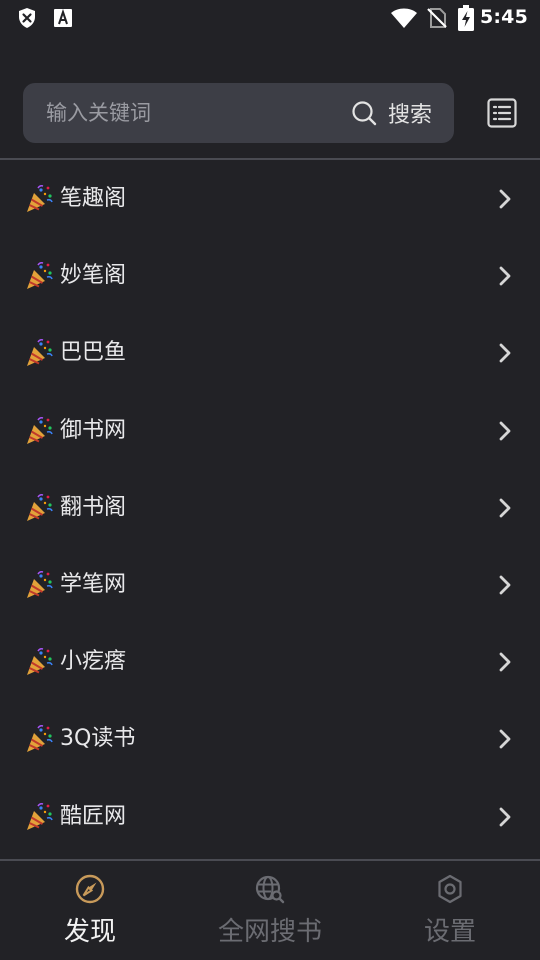 This screenshot has width=540, height=960. I want to click on source-item-label: 妙笔阁, so click(93, 276).